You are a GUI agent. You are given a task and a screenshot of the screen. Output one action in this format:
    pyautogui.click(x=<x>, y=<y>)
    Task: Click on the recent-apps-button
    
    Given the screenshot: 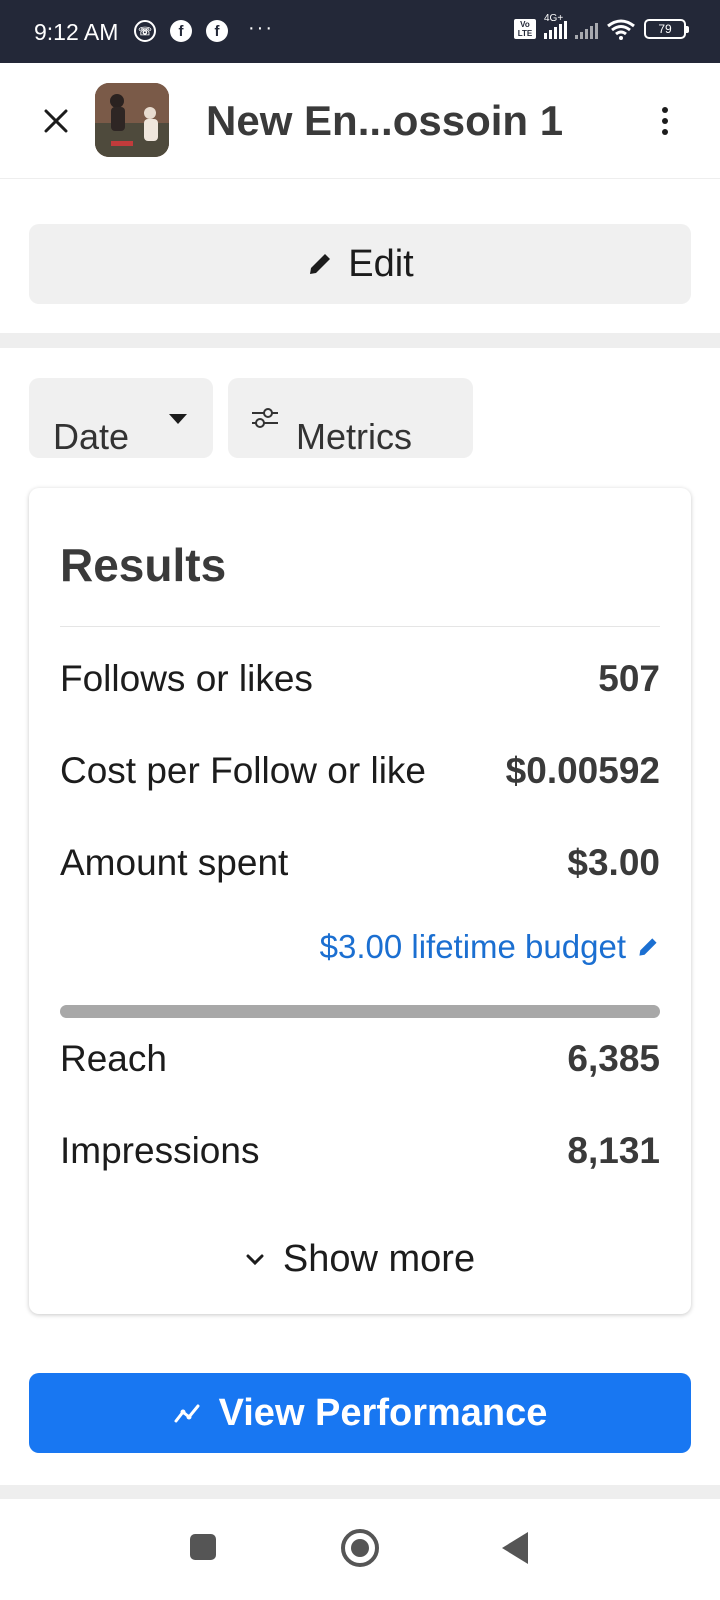 What is the action you would take?
    pyautogui.click(x=203, y=1547)
    